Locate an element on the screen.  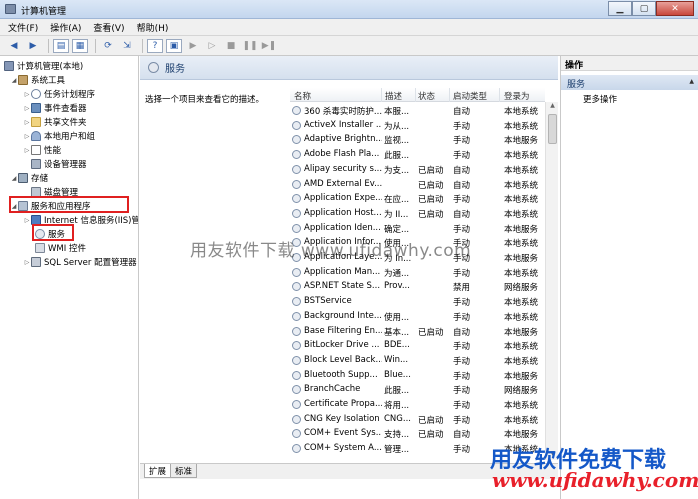
tree-item-storage: ◢ 存储 is located at coordinates (29, 178).